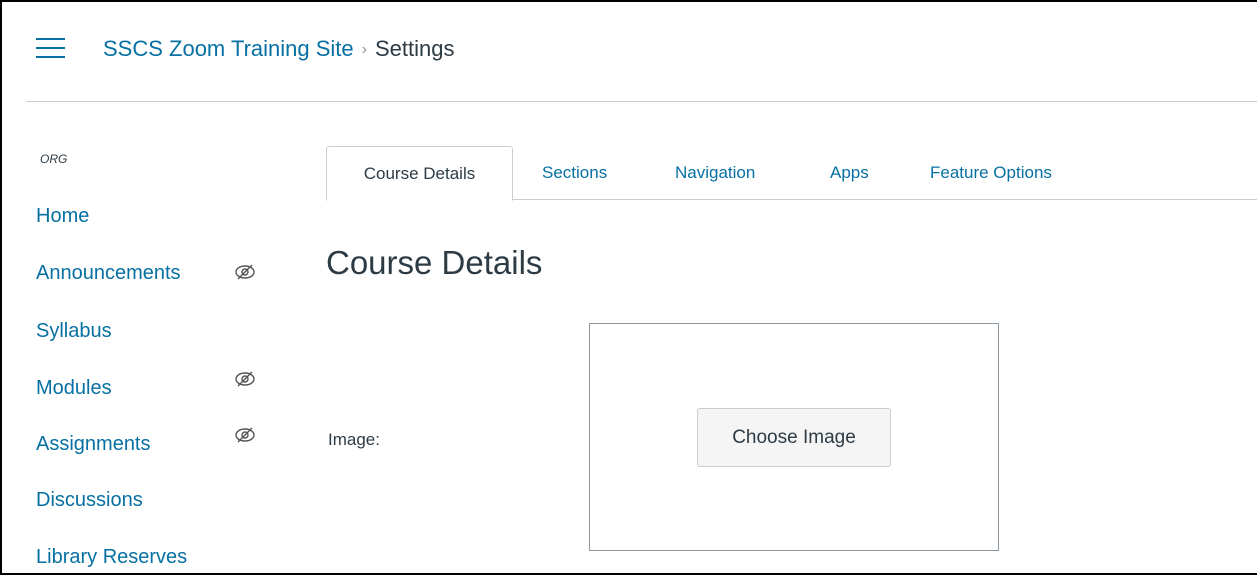  Describe the element at coordinates (419, 173) in the screenshot. I see `tab-course-details: Course Details` at that location.